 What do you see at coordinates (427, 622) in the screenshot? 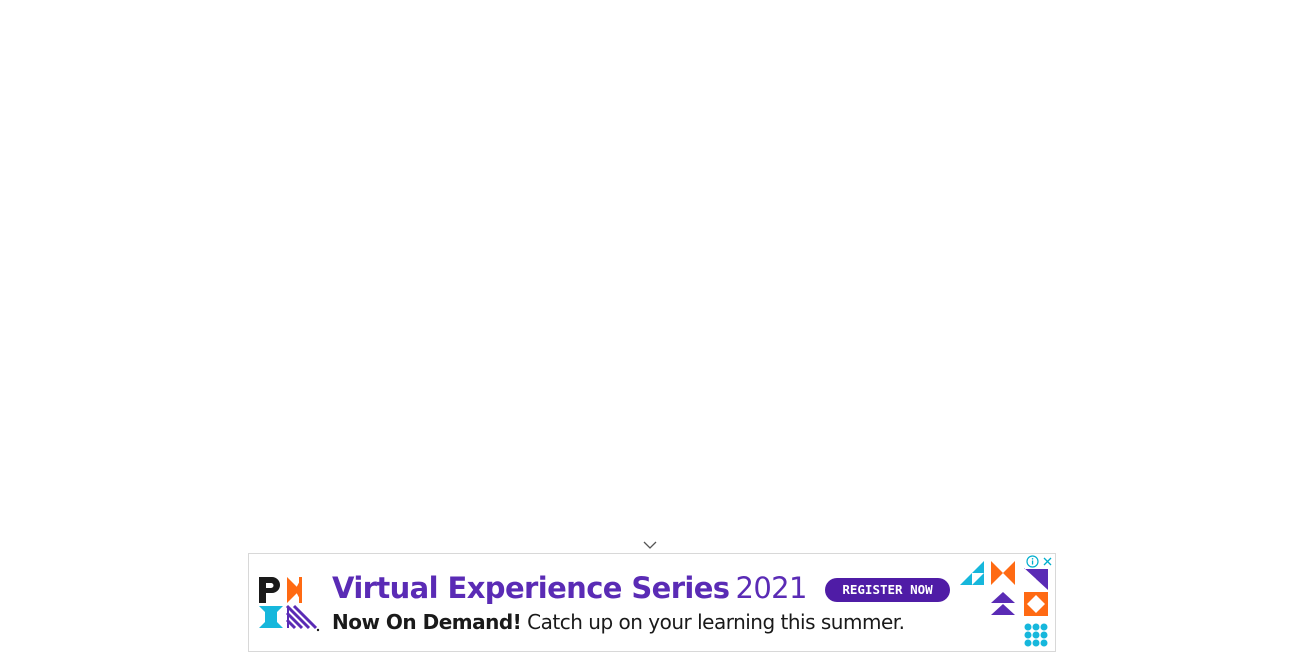
I see `ad-subline-bold: Now On Demand!` at bounding box center [427, 622].